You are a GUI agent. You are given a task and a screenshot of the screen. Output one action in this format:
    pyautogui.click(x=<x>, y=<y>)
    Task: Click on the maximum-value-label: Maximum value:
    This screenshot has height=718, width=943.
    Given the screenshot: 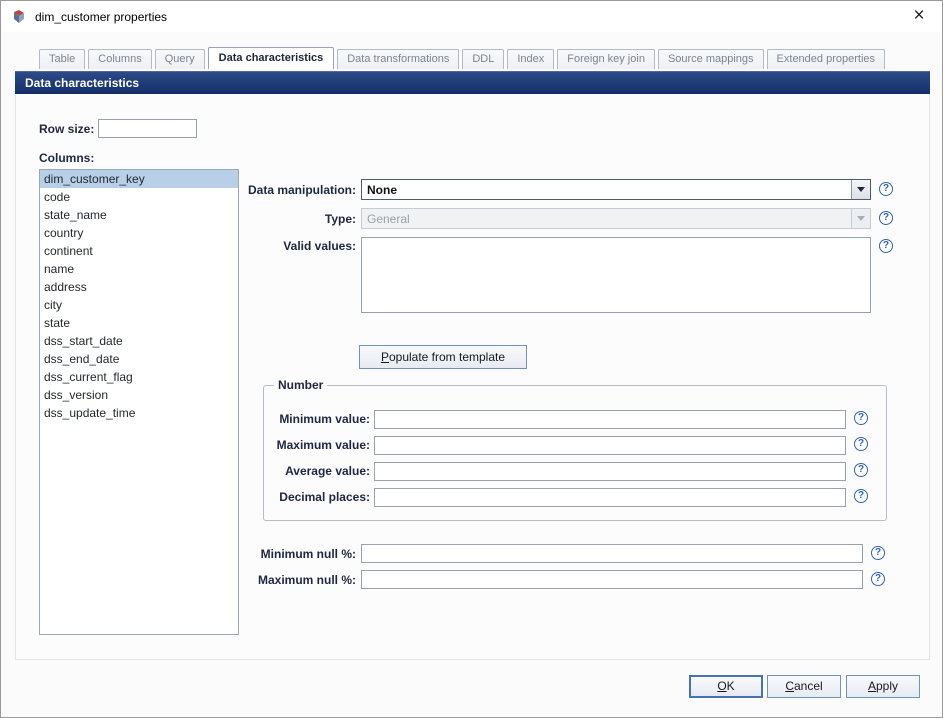 What is the action you would take?
    pyautogui.click(x=323, y=445)
    